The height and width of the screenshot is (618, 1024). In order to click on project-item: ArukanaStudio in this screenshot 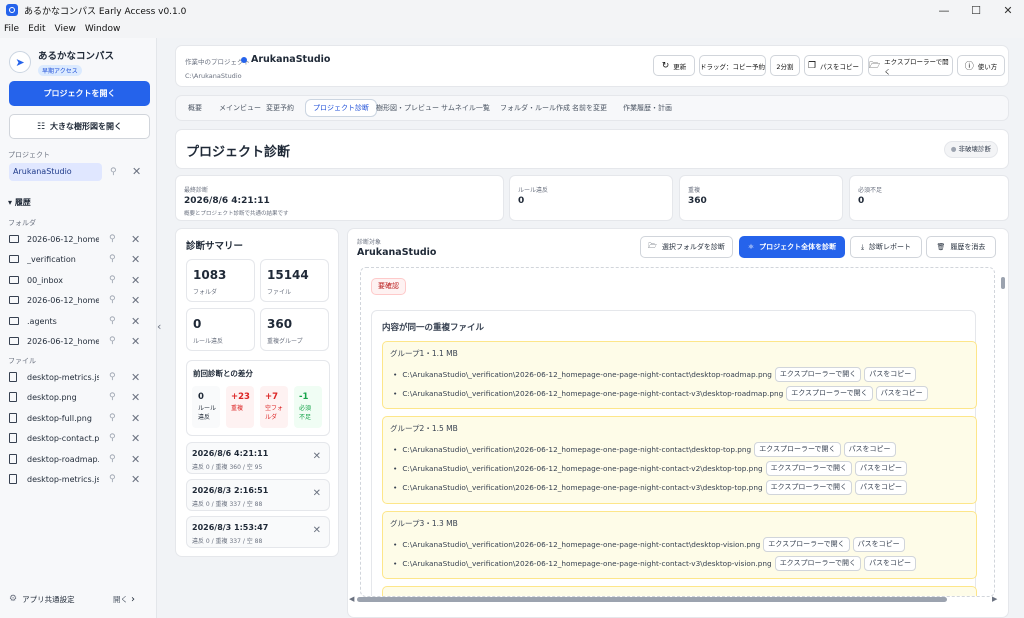, I will do `click(55, 172)`.